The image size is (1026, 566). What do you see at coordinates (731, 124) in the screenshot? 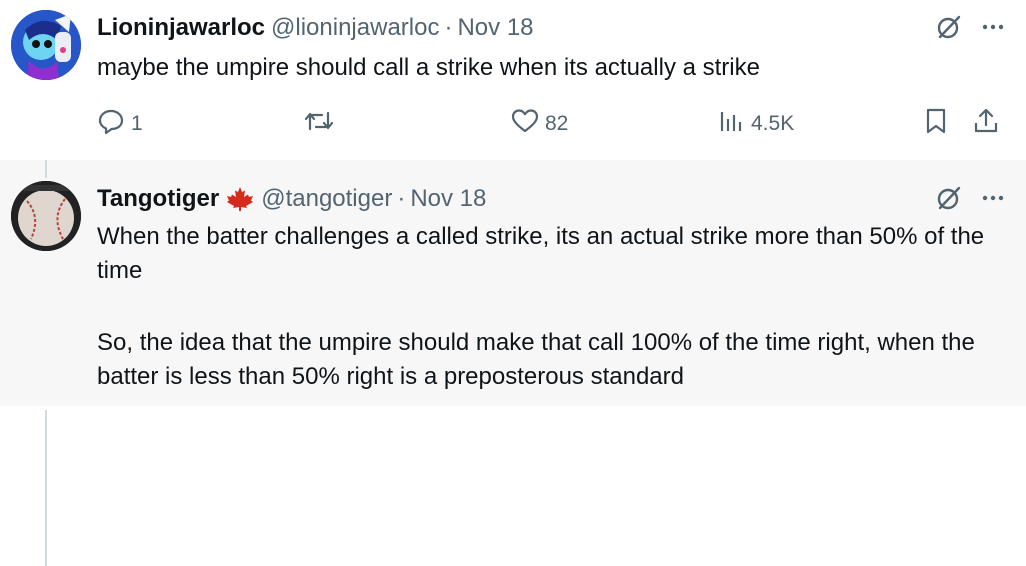
I see `views-icon` at bounding box center [731, 124].